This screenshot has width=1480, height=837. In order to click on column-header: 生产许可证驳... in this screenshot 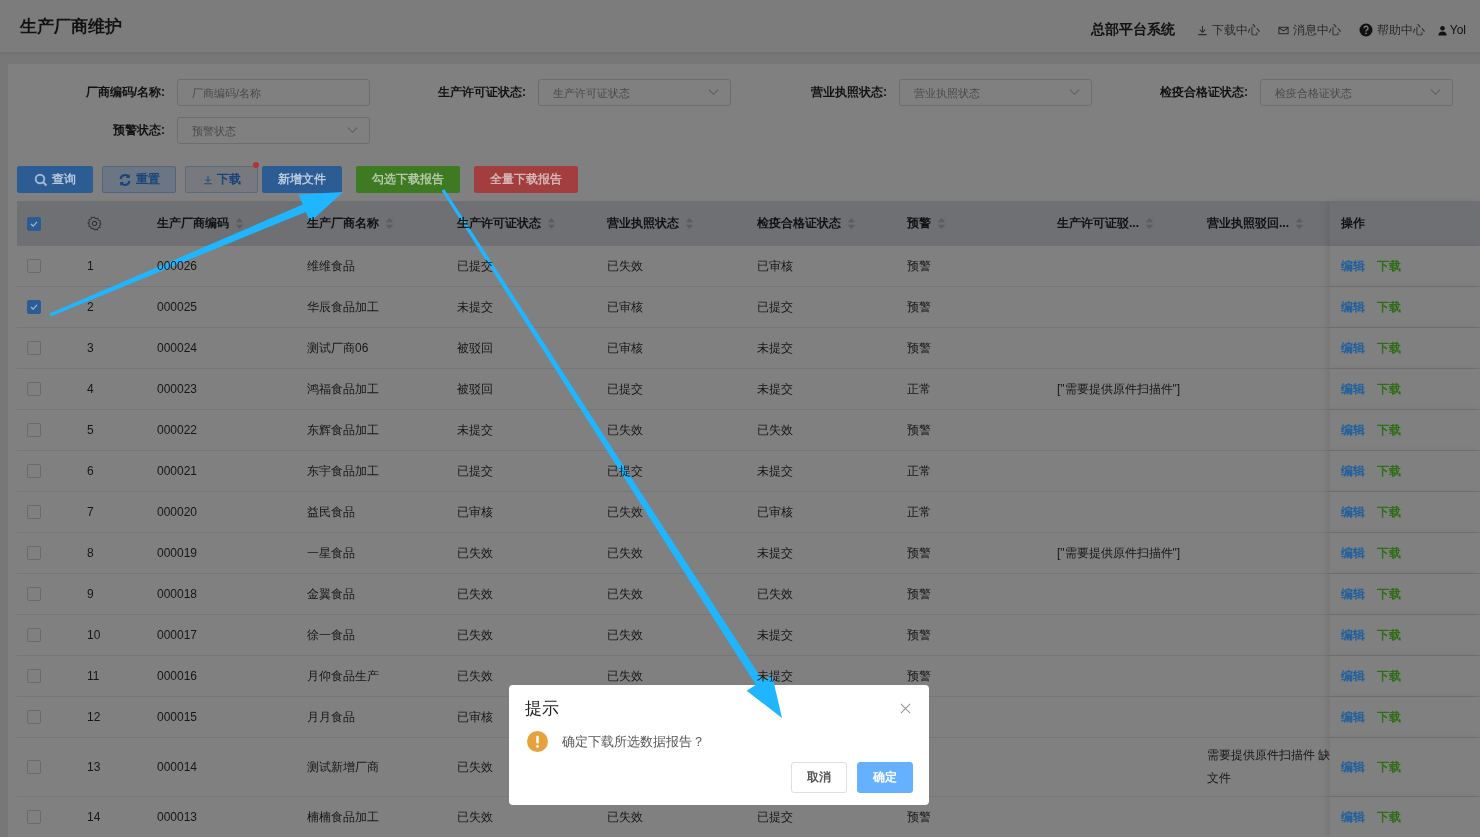, I will do `click(1098, 223)`.